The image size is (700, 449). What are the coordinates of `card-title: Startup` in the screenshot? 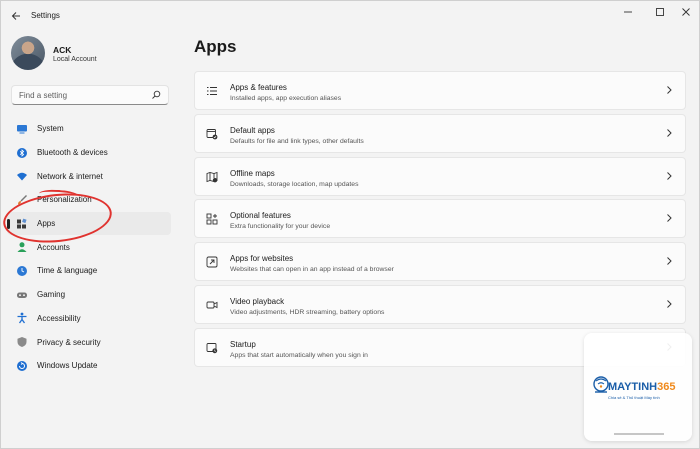 It's located at (243, 344).